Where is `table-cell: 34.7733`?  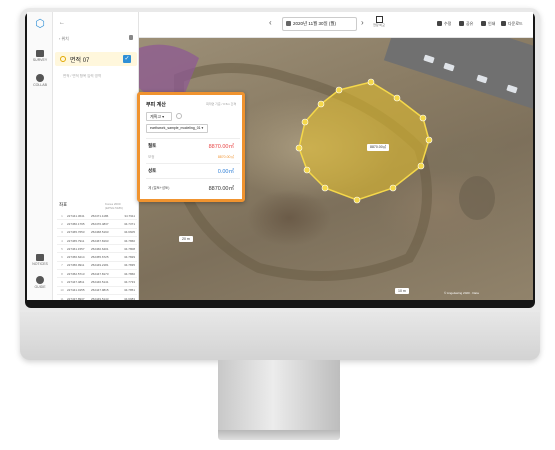 table-cell: 34.7733 is located at coordinates (129, 282).